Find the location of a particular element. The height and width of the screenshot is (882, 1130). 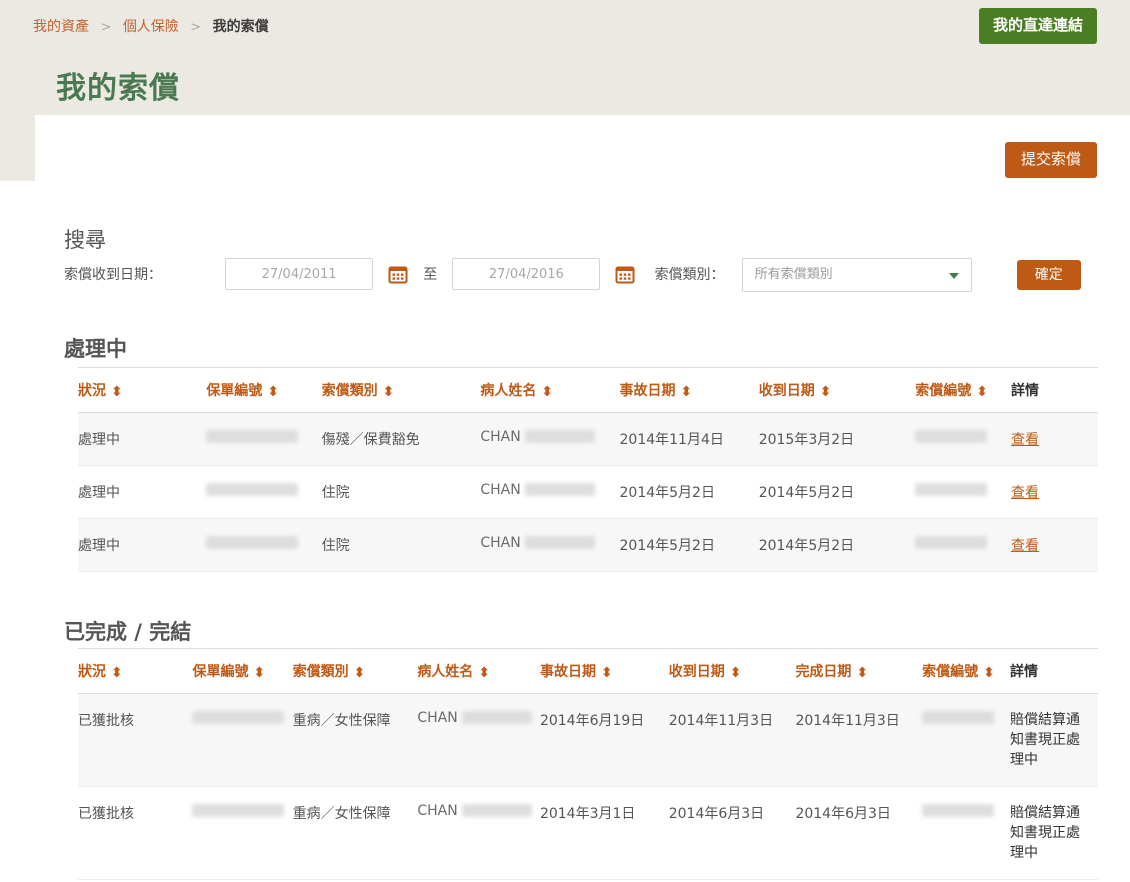

breadcrumb-item-current: 我的索償 is located at coordinates (240, 27).